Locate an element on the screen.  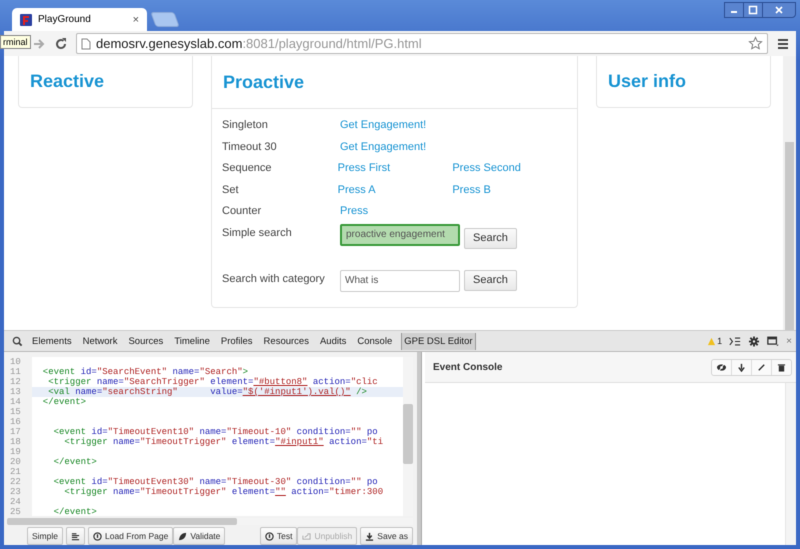
search-icon is located at coordinates (17, 341).